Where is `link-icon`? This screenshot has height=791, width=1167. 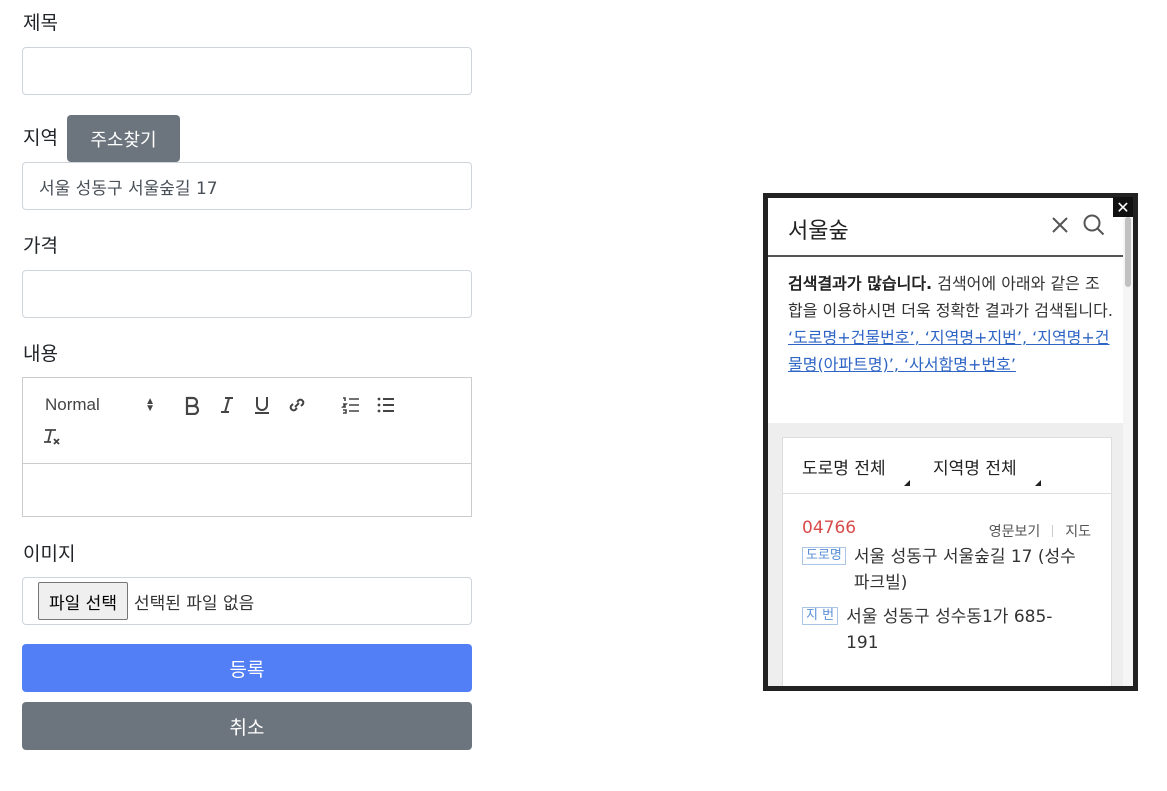
link-icon is located at coordinates (297, 405).